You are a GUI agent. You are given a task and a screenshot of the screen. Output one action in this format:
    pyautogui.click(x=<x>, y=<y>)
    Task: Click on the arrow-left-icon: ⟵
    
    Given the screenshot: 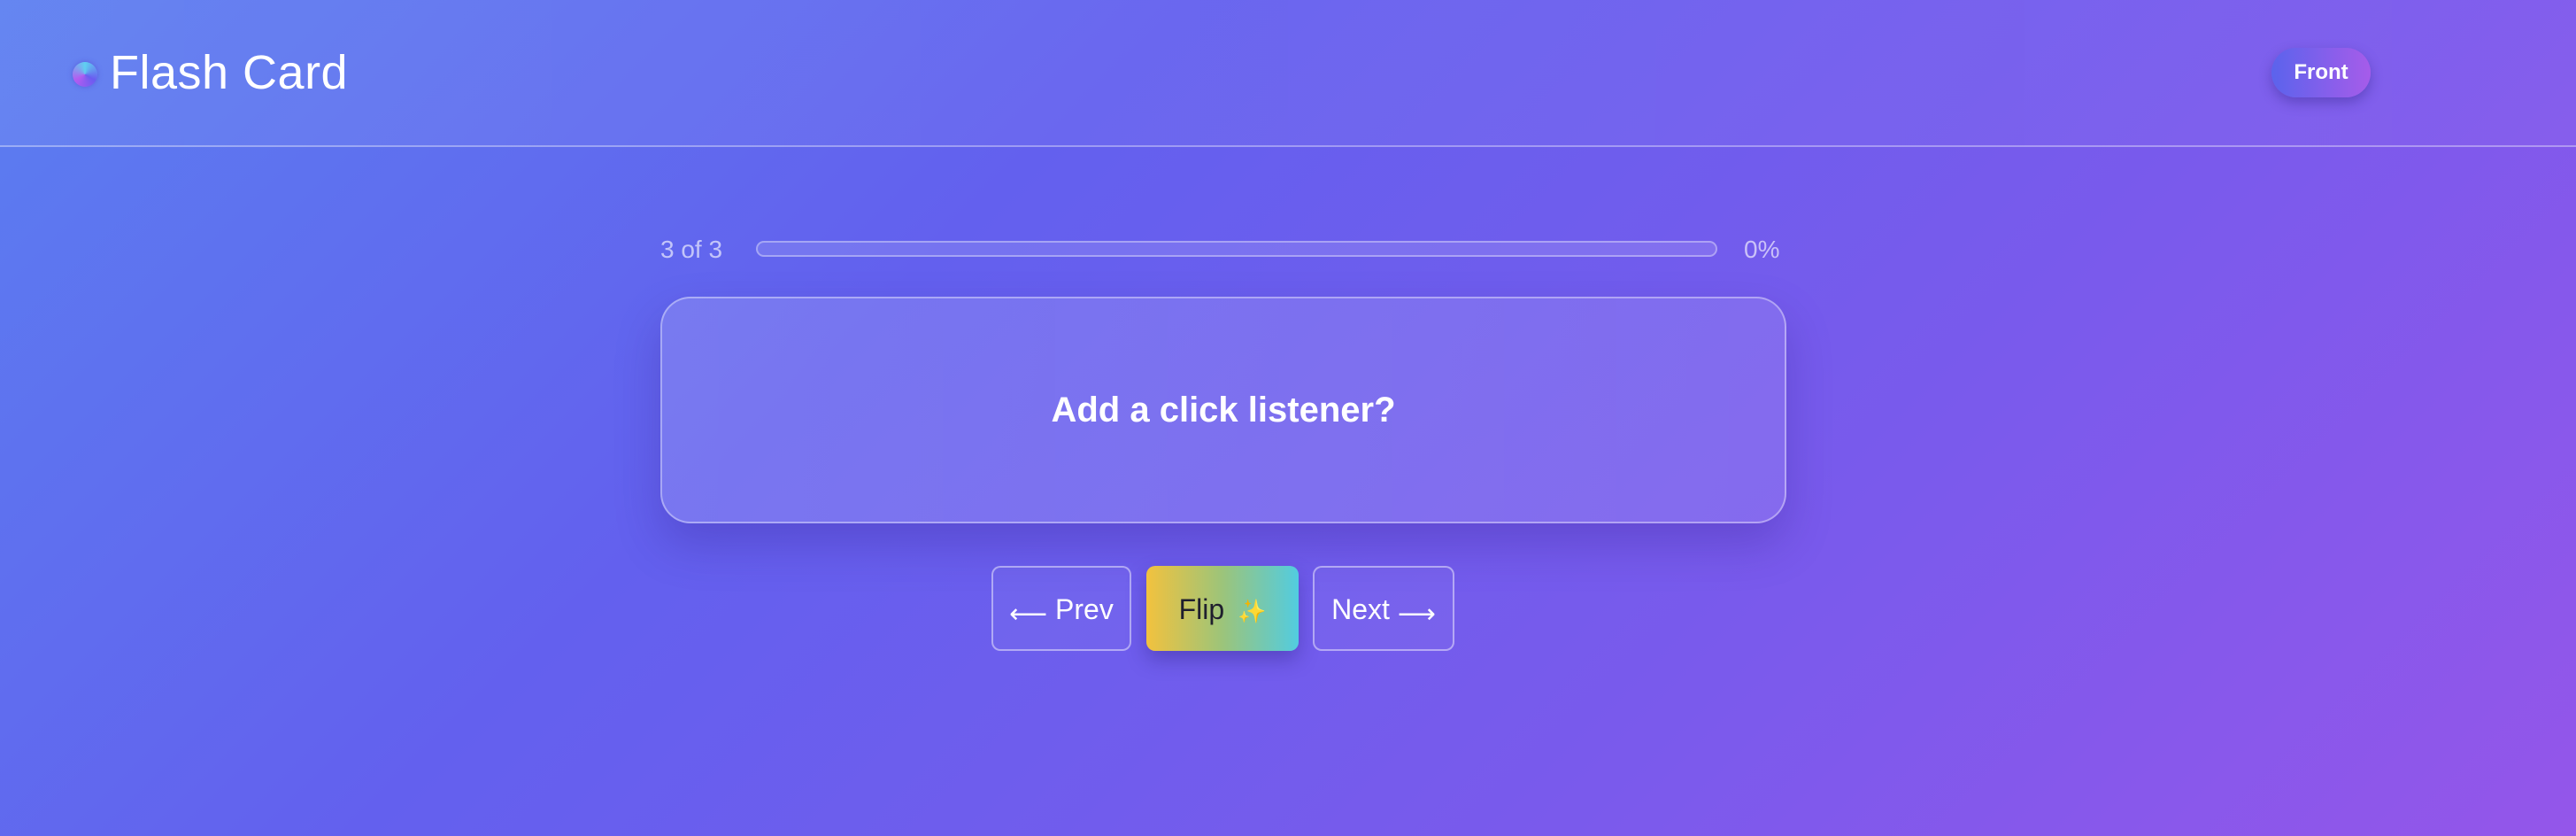 What is the action you would take?
    pyautogui.click(x=1028, y=614)
    